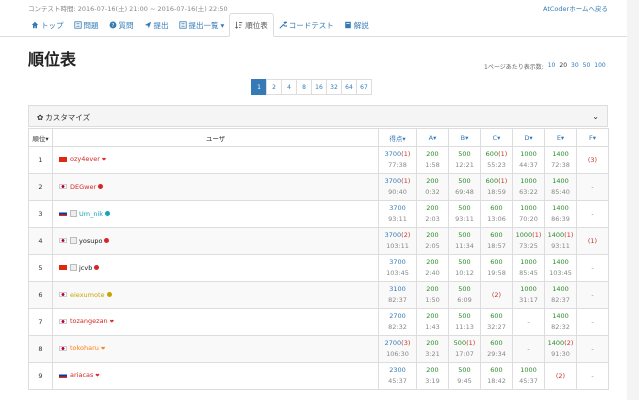 The height and width of the screenshot is (400, 640). Describe the element at coordinates (259, 87) in the screenshot. I see `page-link: 1` at that location.